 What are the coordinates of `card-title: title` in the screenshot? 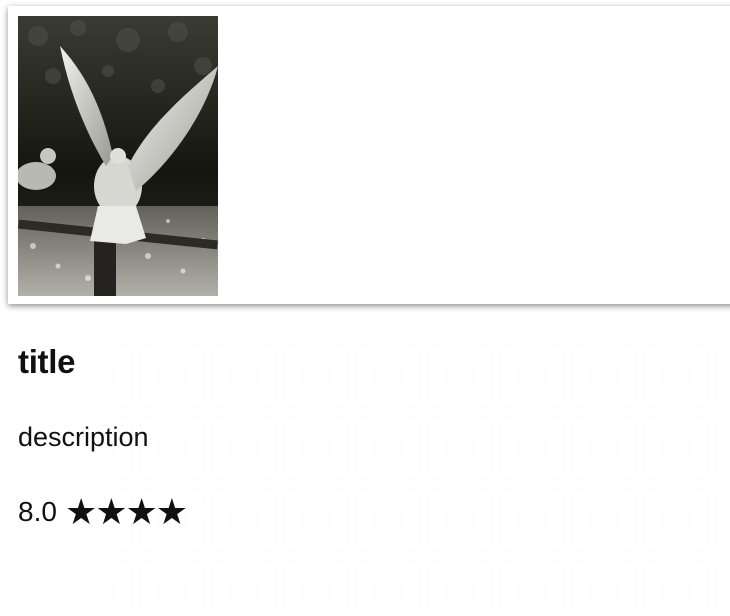 It's located at (47, 361).